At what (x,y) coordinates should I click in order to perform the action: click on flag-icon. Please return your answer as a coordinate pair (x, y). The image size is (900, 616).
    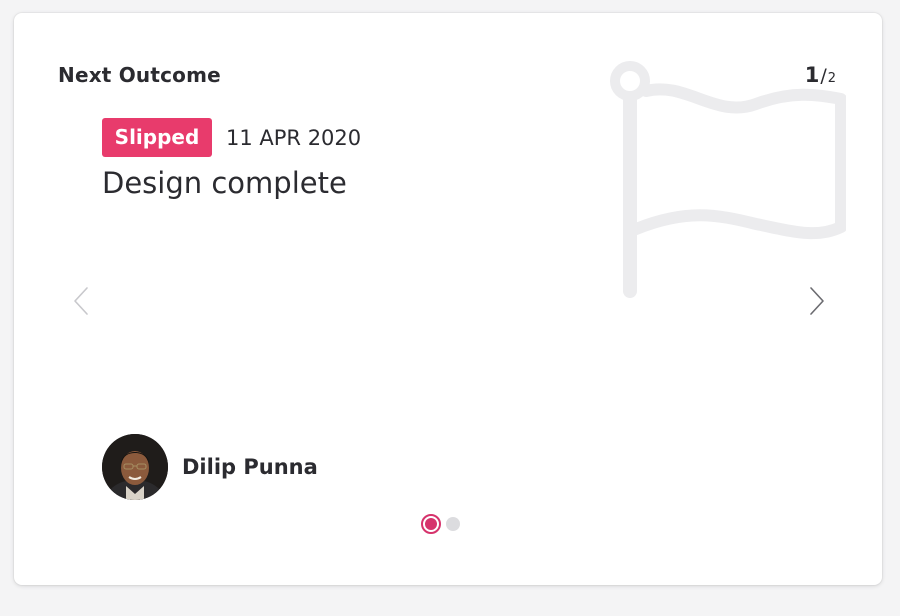
    Looking at the image, I should click on (728, 179).